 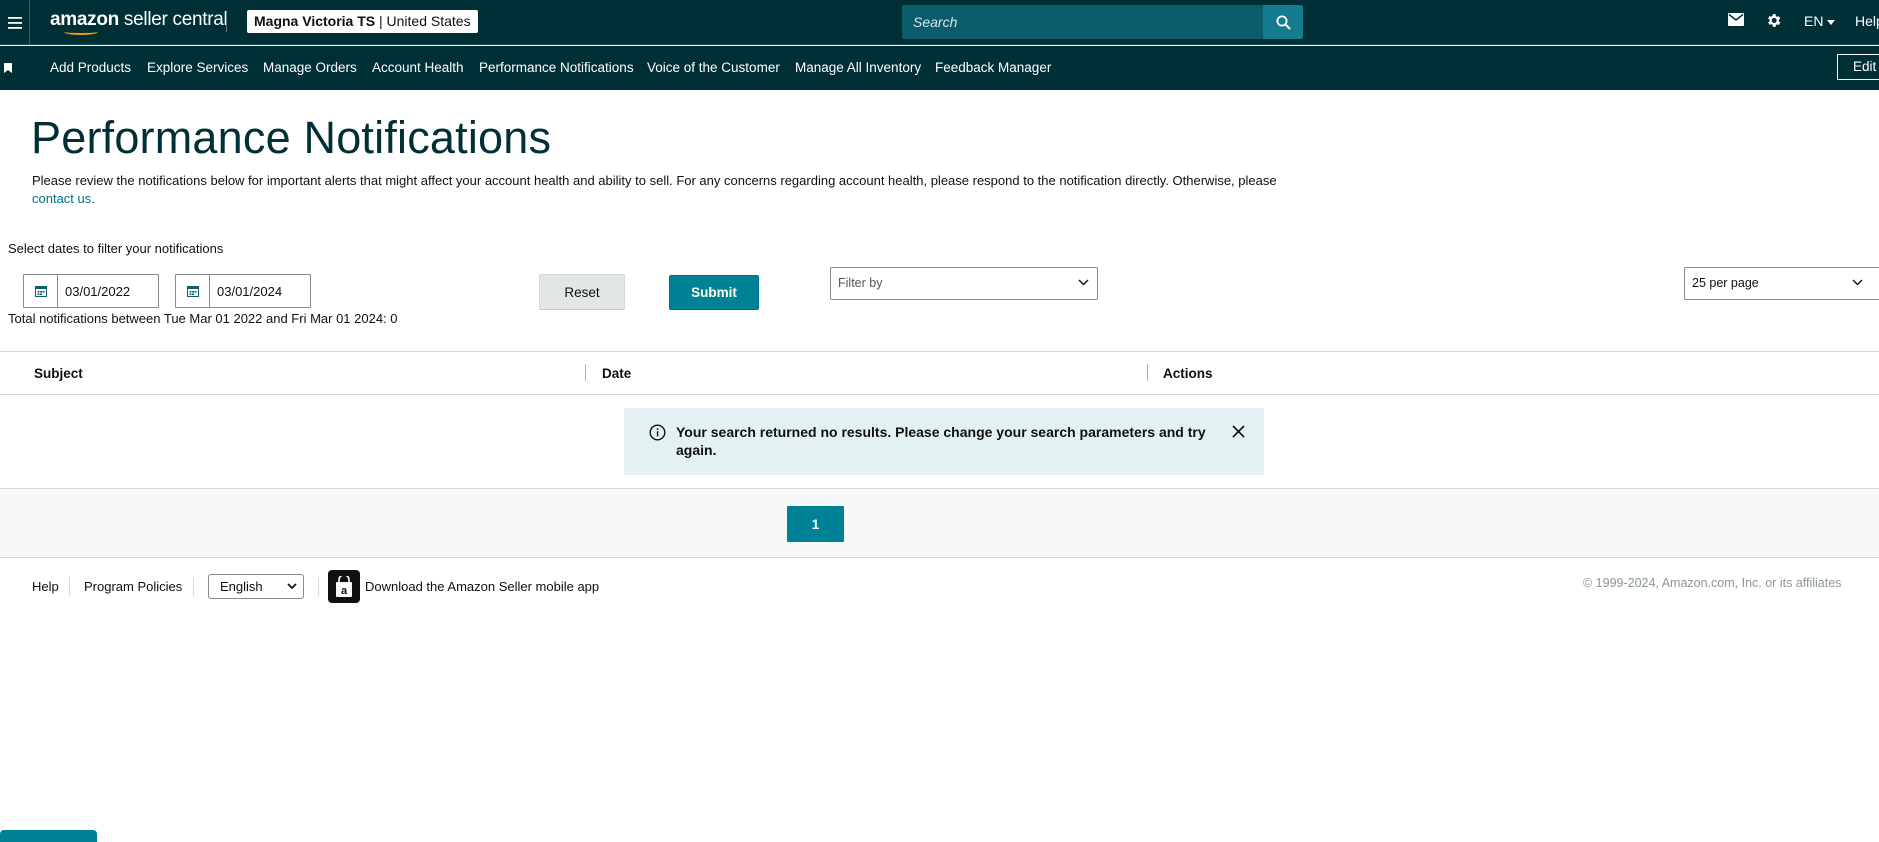 I want to click on download-app-link: Download the Amazon Seller mobile app, so click(x=482, y=586).